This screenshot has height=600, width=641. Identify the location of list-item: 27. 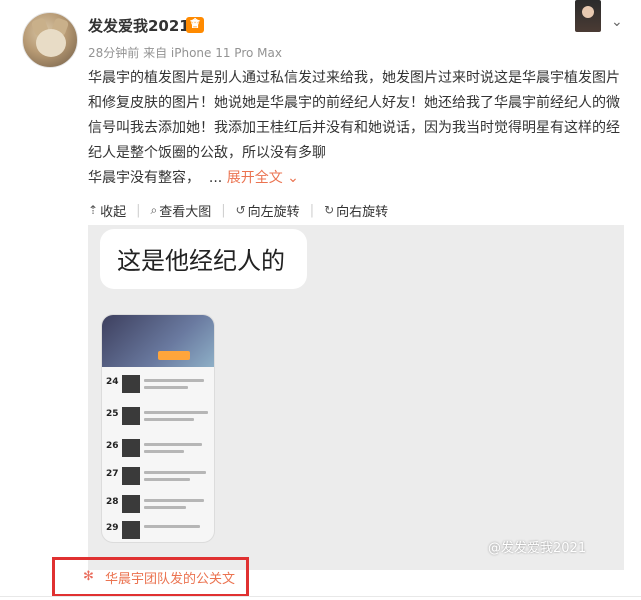
(159, 478).